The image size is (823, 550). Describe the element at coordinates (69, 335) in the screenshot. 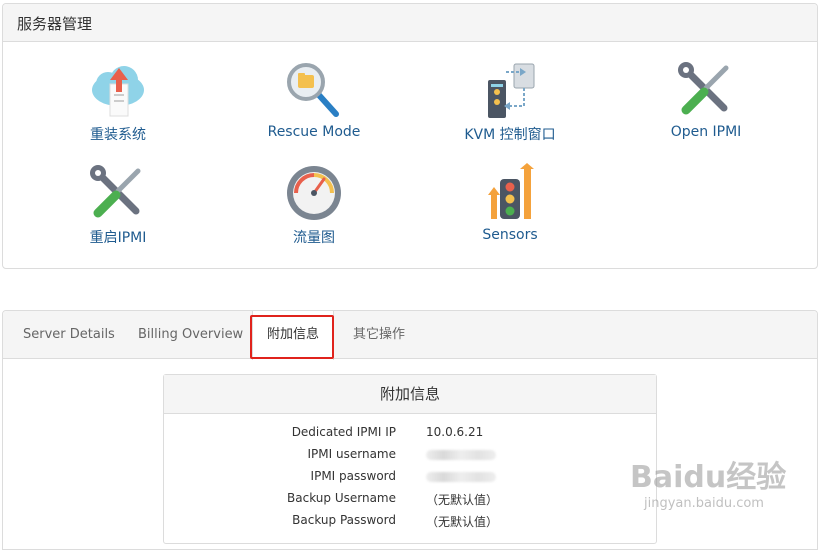

I see `tab-server-details: Server Details` at that location.